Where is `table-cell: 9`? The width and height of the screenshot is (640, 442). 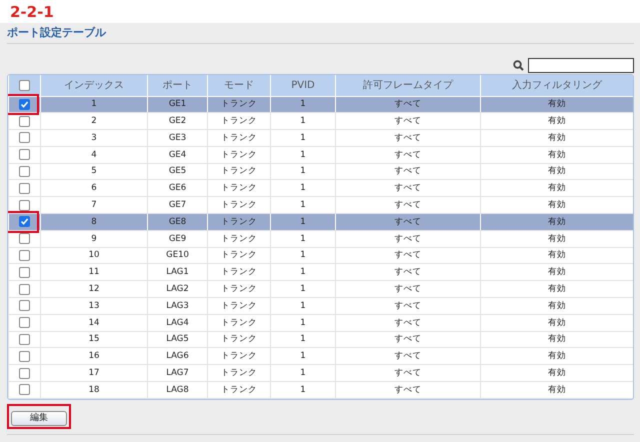 table-cell: 9 is located at coordinates (94, 239).